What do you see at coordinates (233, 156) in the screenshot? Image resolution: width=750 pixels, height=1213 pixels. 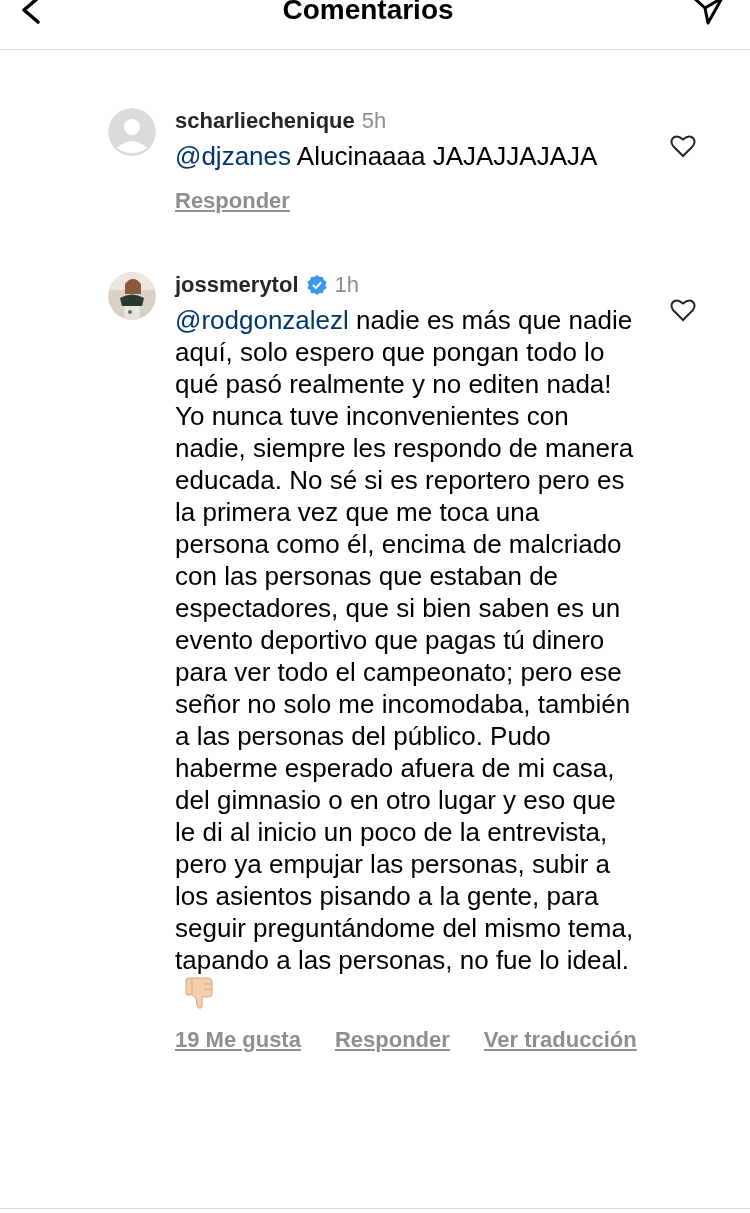 I see `mention-link: @djzanes` at bounding box center [233, 156].